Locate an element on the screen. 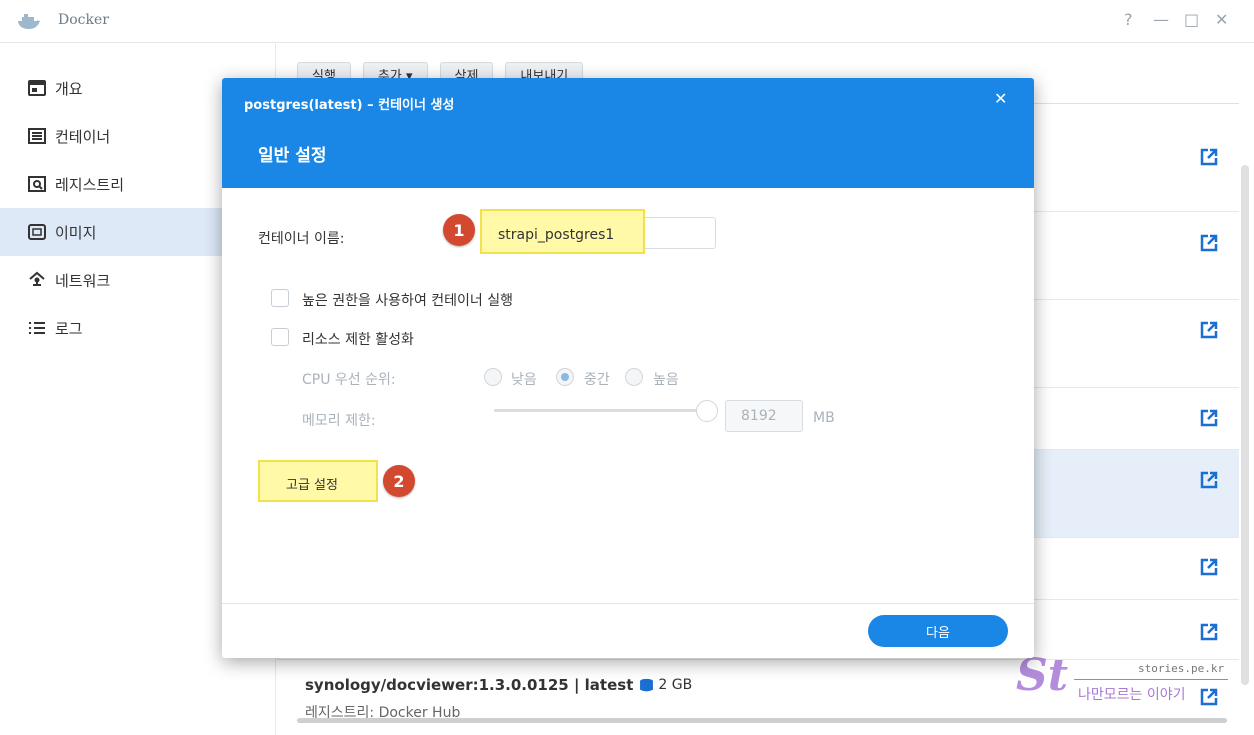  log-icon is located at coordinates (37, 328).